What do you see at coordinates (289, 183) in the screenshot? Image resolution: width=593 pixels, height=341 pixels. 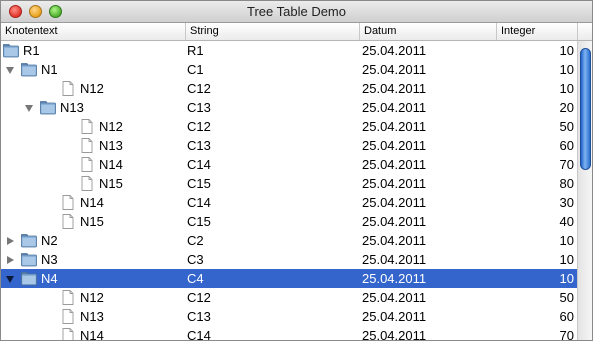 I see `table-row: N15 C15 25.04.2011 80` at bounding box center [289, 183].